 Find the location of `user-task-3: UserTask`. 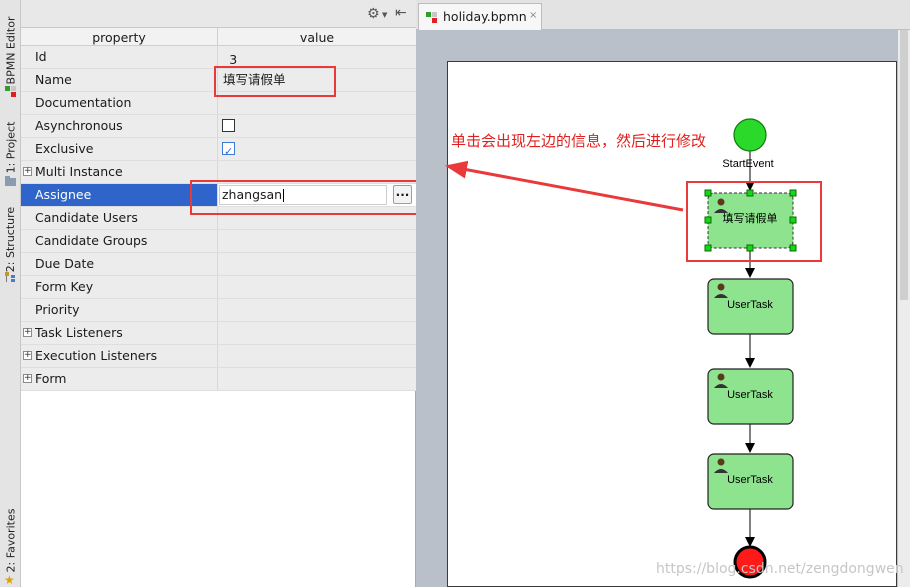

user-task-3: UserTask is located at coordinates (750, 396).